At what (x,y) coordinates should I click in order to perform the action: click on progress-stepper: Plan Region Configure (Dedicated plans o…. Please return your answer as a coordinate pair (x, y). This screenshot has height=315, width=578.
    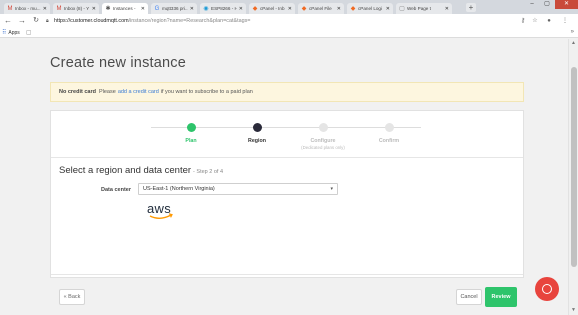
    Looking at the image, I should click on (286, 135).